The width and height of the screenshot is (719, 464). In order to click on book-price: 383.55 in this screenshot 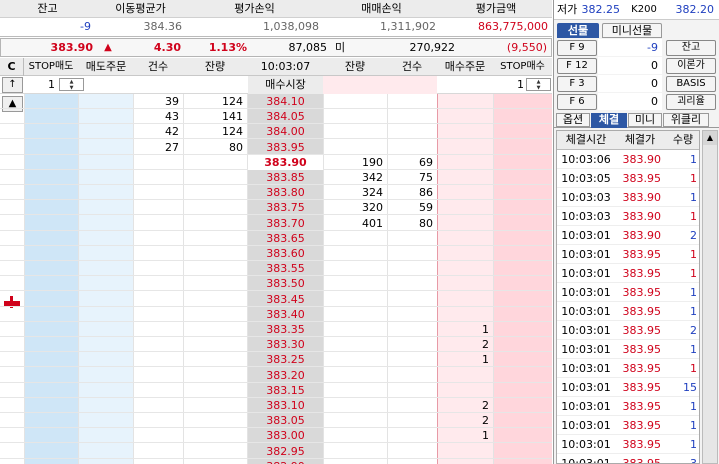, I will do `click(285, 268)`.